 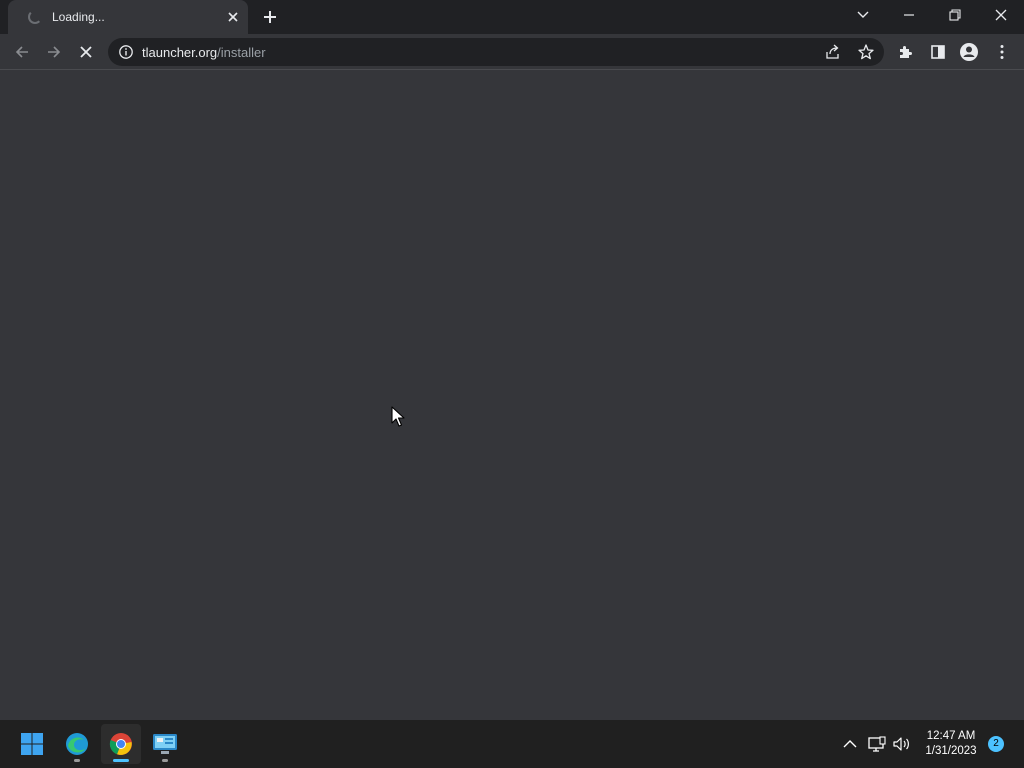 I want to click on taskbar: 12:47 AM 1/31/2023, so click(x=512, y=744).